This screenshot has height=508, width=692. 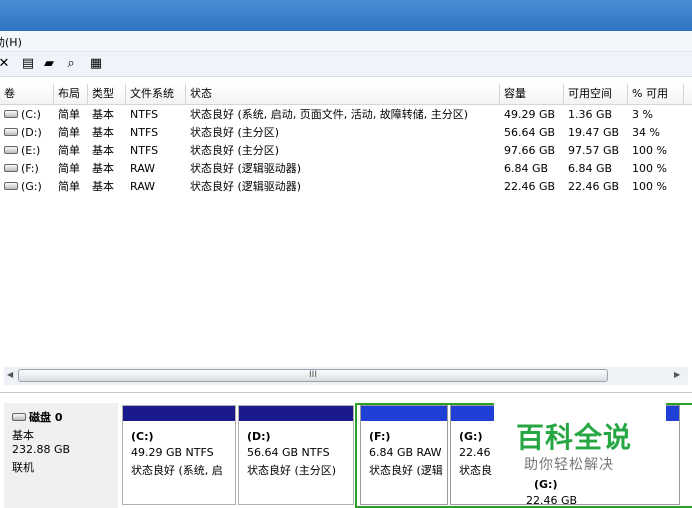 I want to click on overflow-partition-label: (G:), so click(x=546, y=484).